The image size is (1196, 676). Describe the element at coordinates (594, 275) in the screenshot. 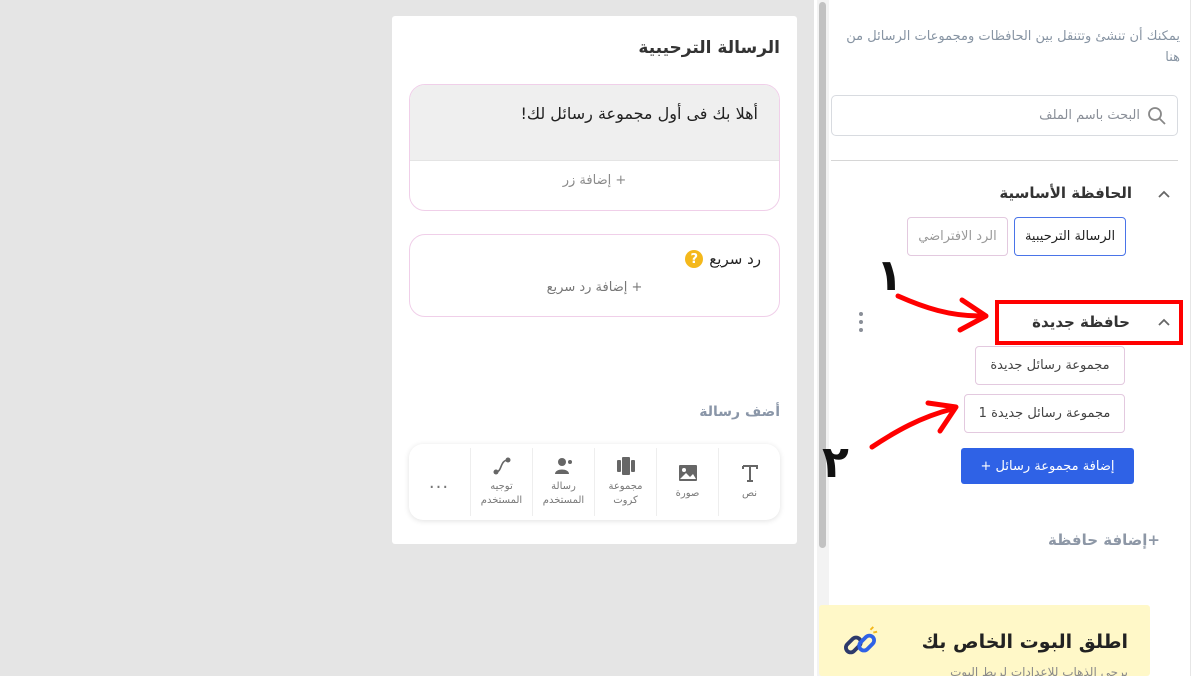

I see `quick-reply-block: رد سريع ? + إضافة رد سريع` at that location.